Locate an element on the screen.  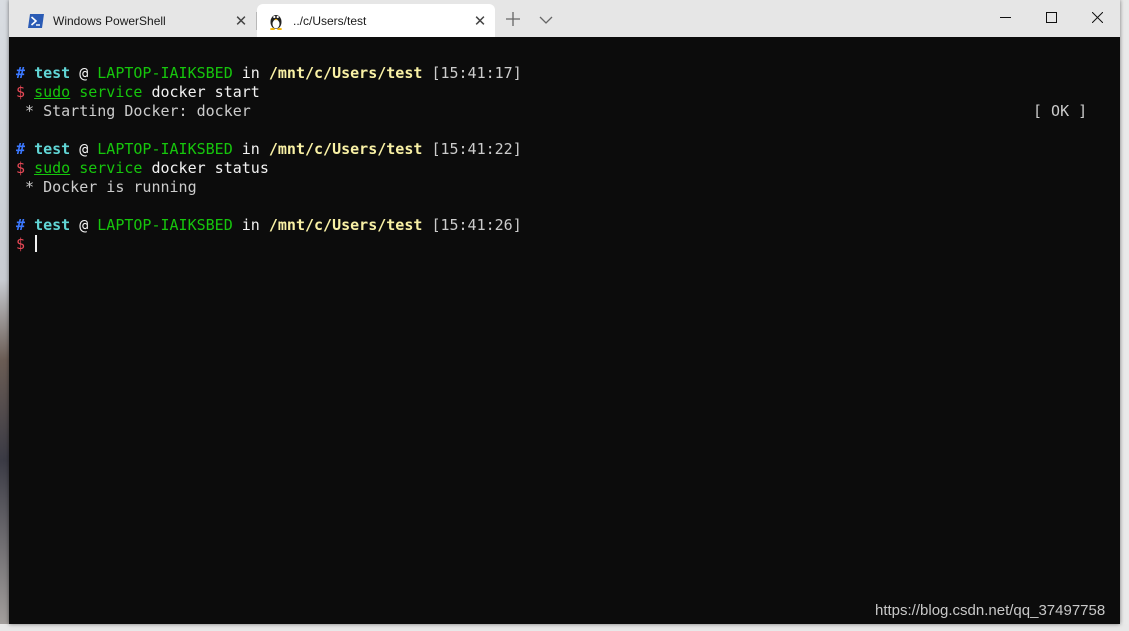
text-cursor is located at coordinates (36, 243).